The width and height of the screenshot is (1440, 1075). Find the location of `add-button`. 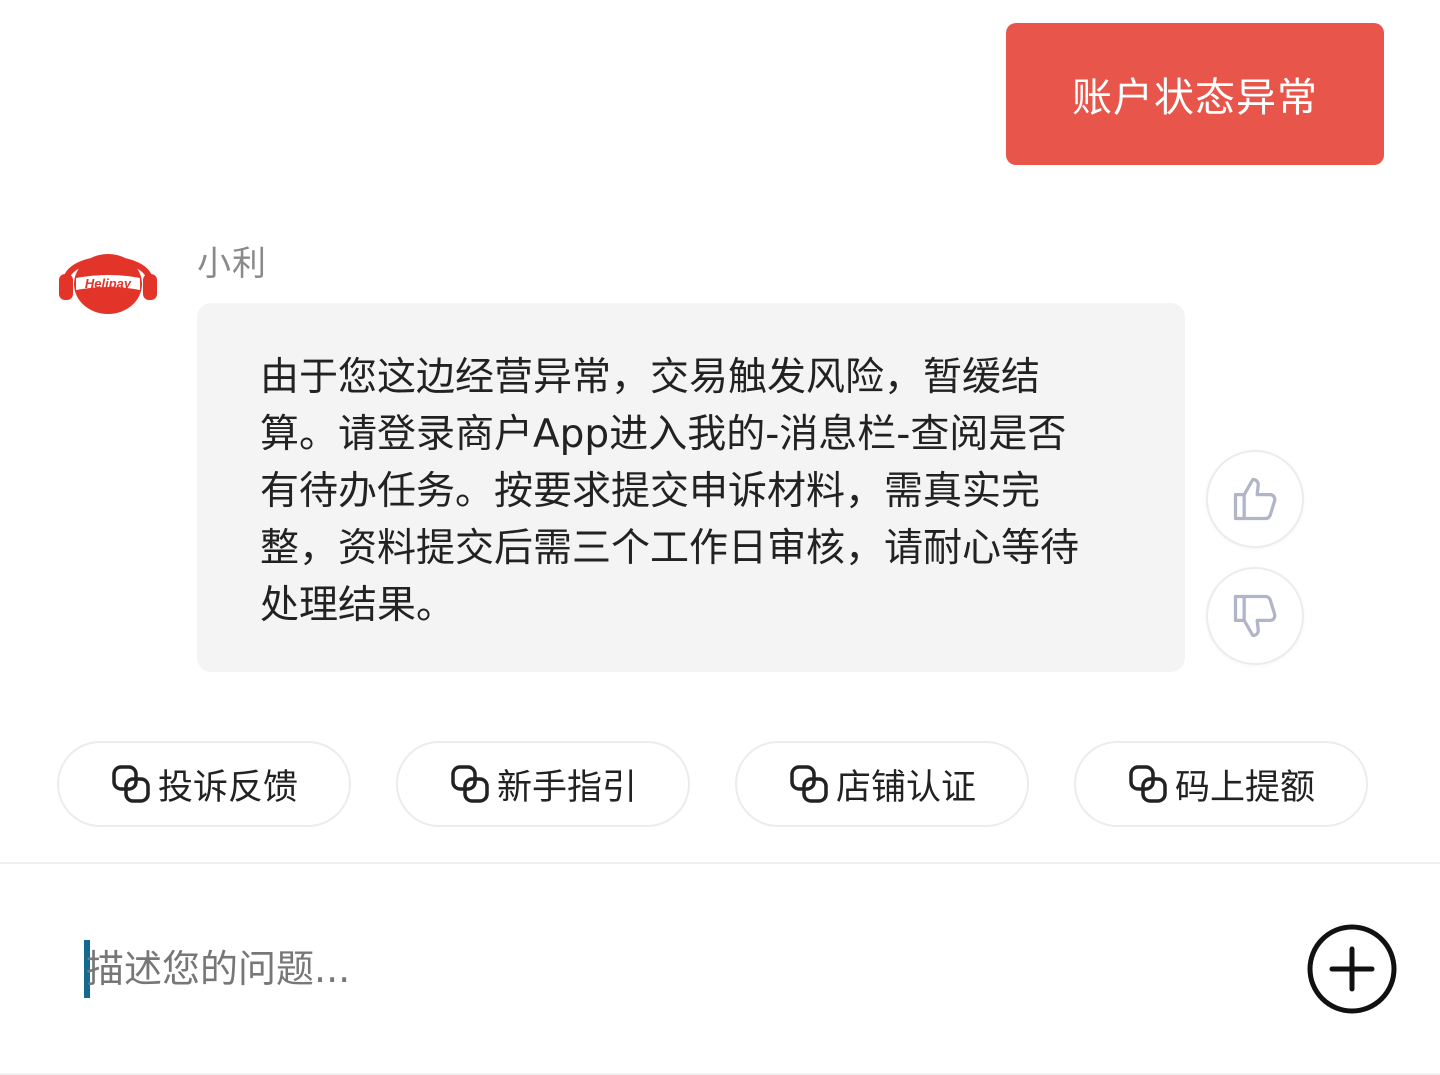

add-button is located at coordinates (1352, 969).